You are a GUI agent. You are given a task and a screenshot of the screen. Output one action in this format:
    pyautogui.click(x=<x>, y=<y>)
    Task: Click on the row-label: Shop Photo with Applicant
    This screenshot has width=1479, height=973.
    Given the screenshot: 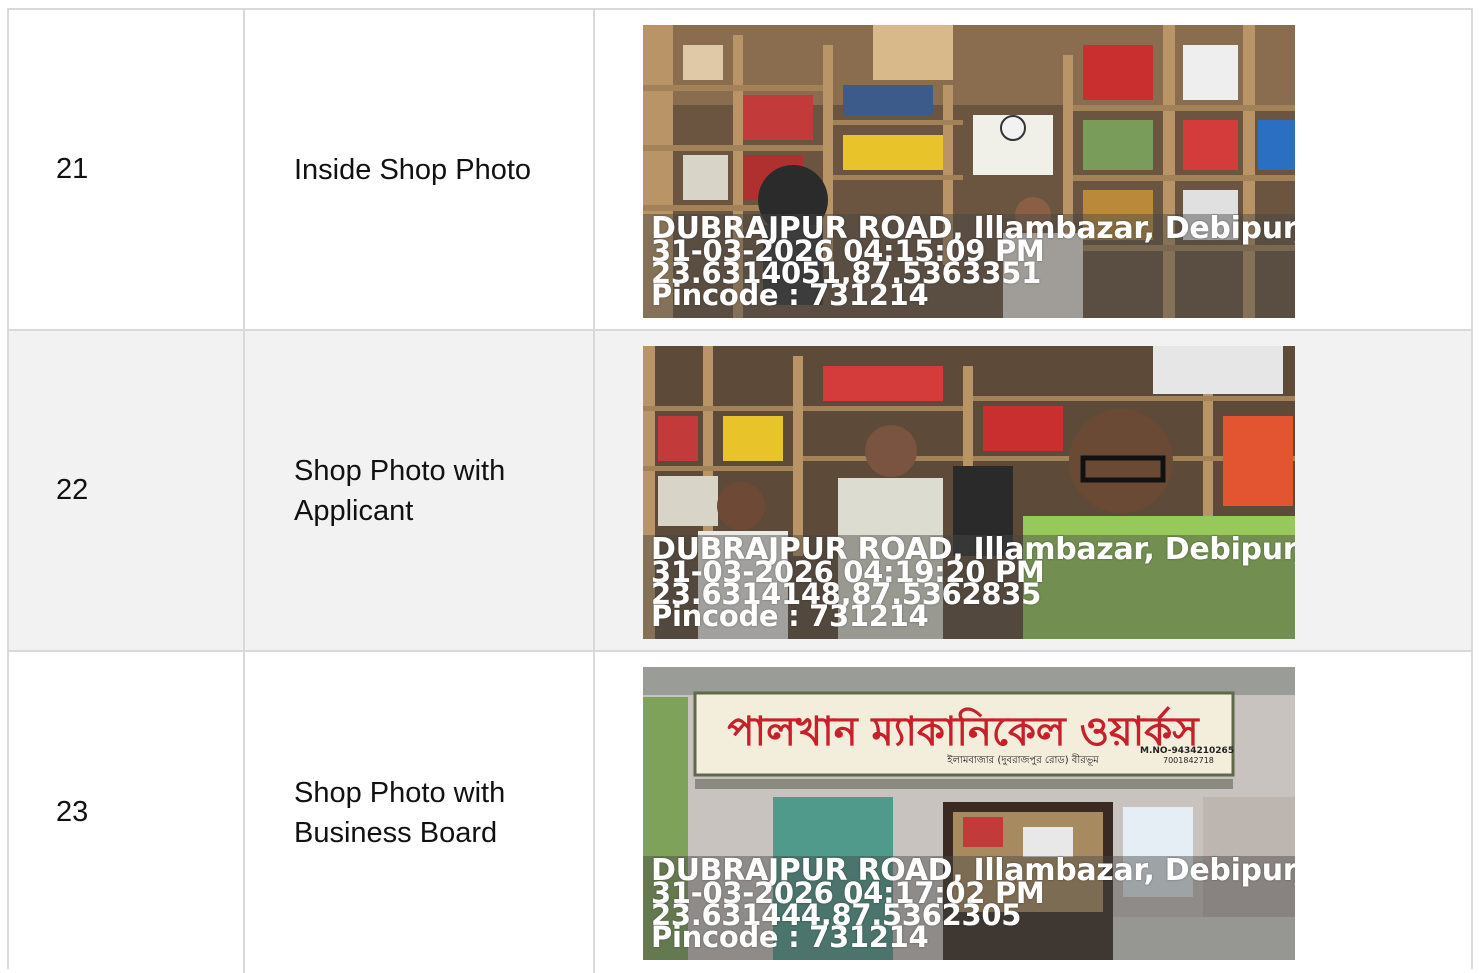 What is the action you would take?
    pyautogui.click(x=420, y=490)
    